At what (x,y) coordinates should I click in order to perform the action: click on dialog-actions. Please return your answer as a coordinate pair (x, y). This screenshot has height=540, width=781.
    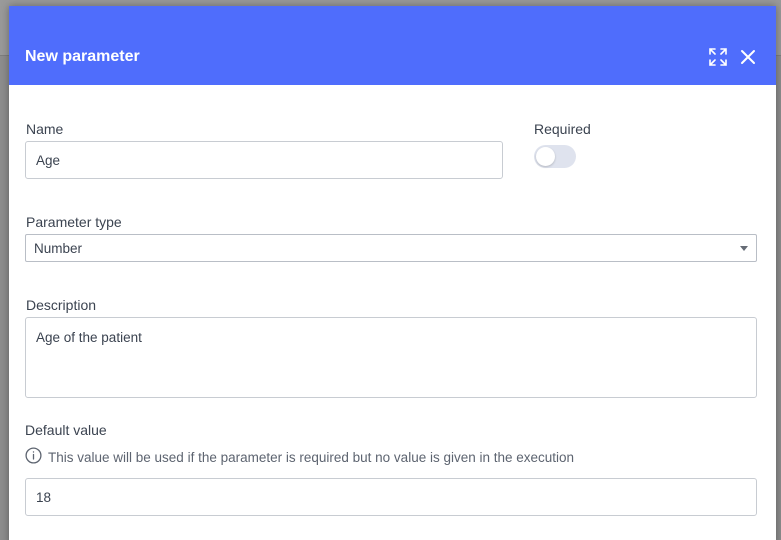
    Looking at the image, I should click on (733, 46).